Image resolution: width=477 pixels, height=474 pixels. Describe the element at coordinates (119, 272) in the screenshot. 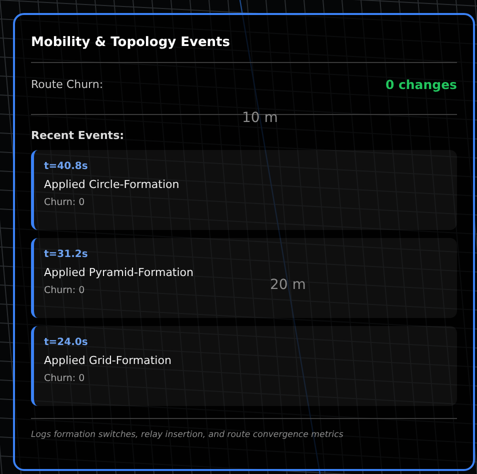

I see `event-description: Applied Pyramid-Formation` at that location.